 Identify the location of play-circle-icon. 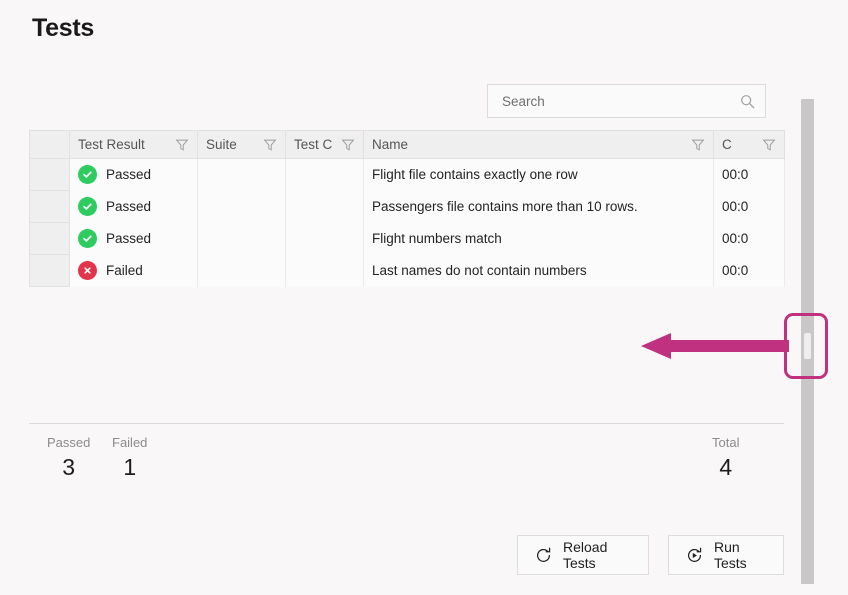
(694, 555).